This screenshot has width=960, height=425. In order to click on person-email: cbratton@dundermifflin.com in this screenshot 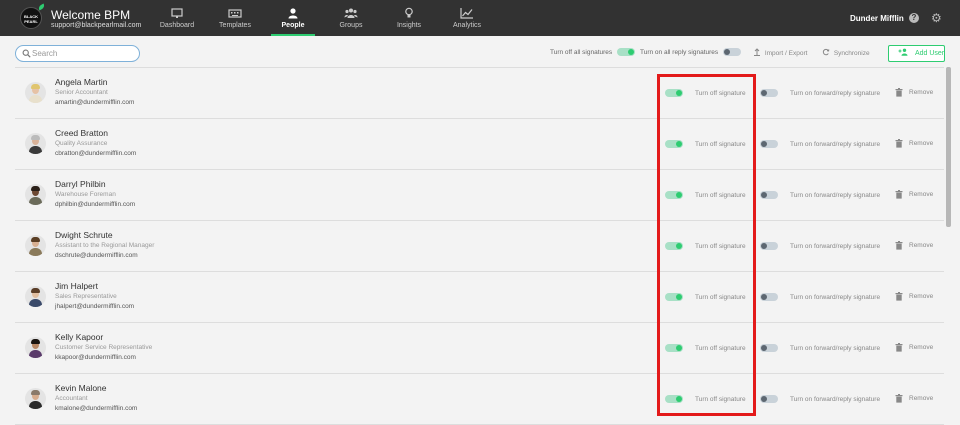, I will do `click(96, 153)`.